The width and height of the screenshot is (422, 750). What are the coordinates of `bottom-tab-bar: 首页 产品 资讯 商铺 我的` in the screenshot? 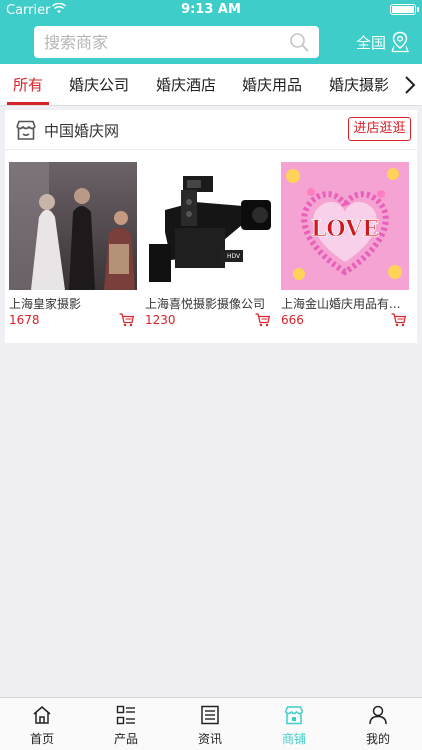 It's located at (211, 723).